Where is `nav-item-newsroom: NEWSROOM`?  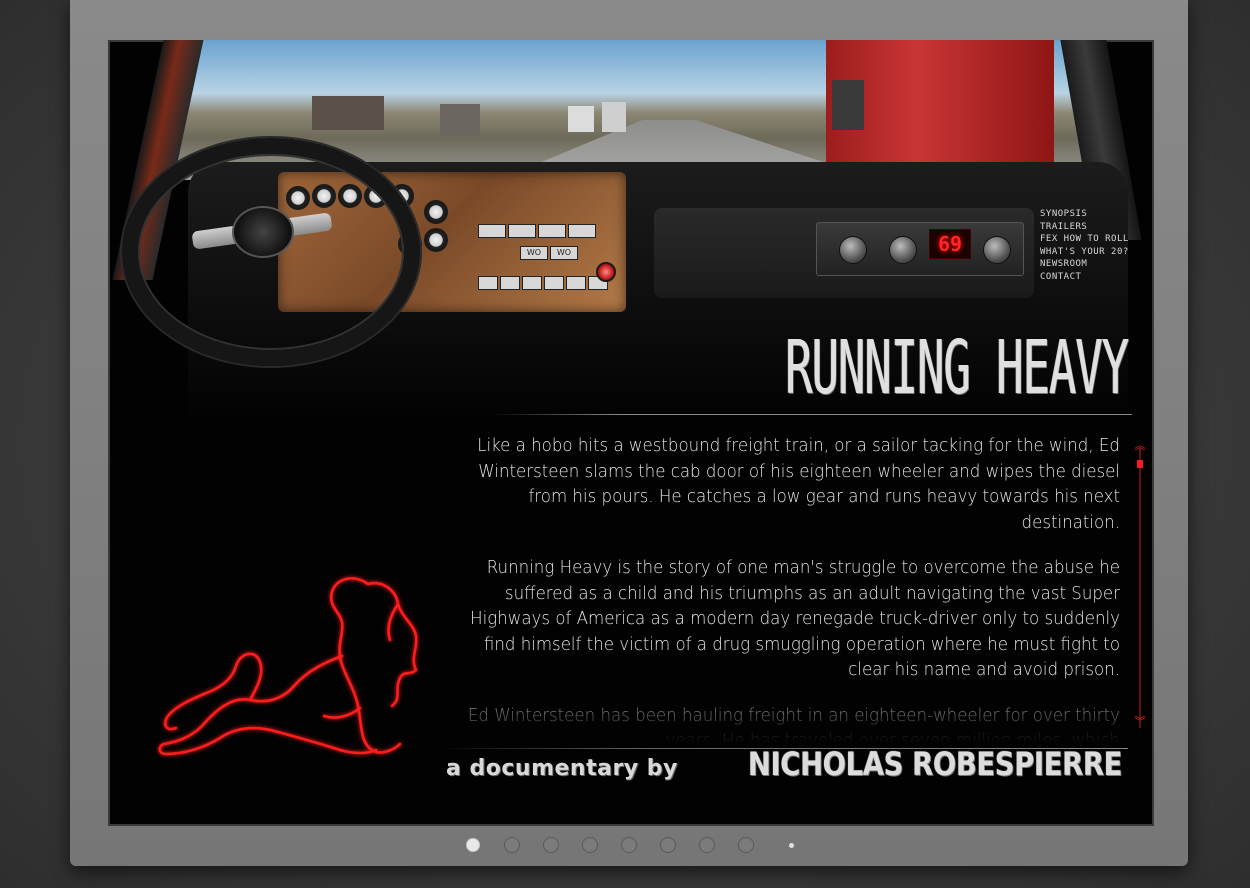 nav-item-newsroom: NEWSROOM is located at coordinates (1095, 264).